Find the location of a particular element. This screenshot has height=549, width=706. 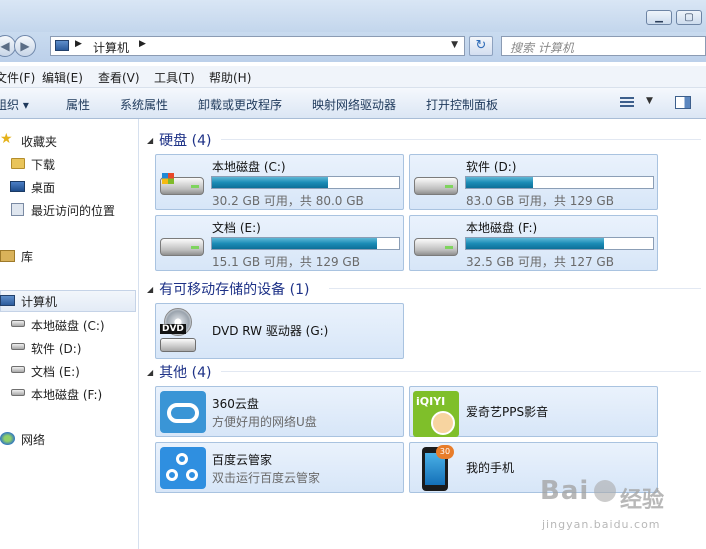

nav-desktop: 桌面 is located at coordinates (43, 187).